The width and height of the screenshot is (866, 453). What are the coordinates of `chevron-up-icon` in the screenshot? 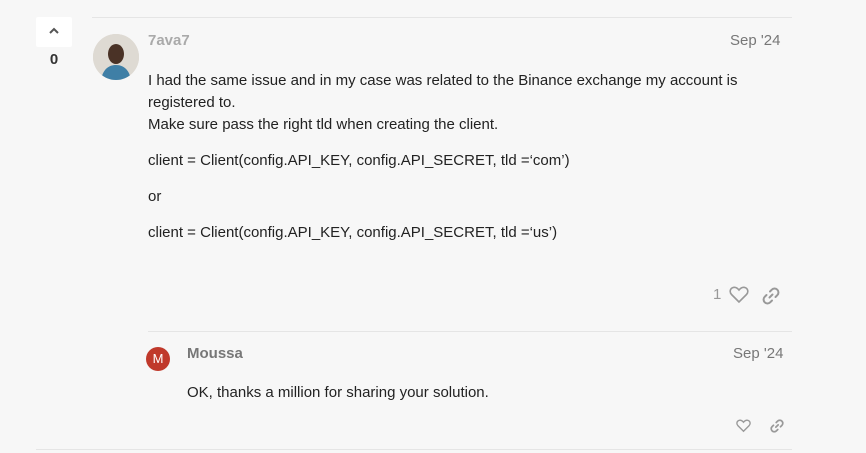 It's located at (54, 30).